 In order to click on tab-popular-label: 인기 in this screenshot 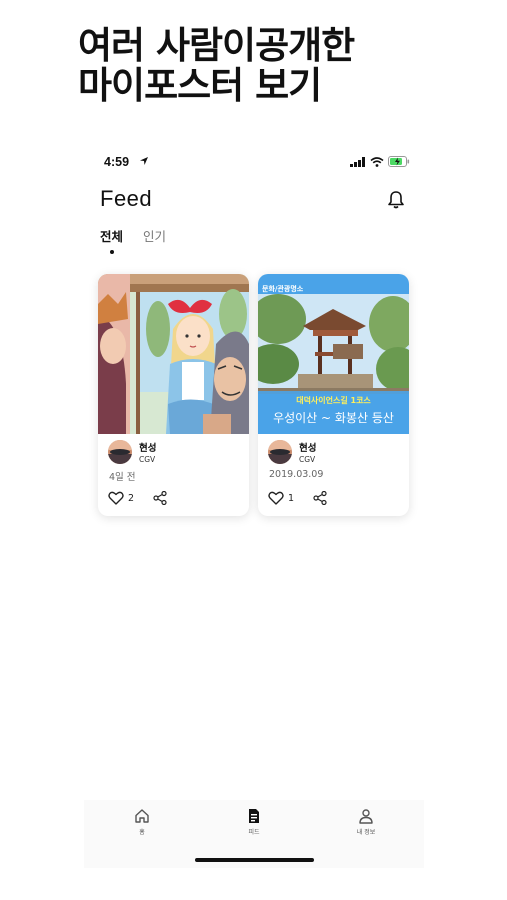, I will do `click(155, 236)`.